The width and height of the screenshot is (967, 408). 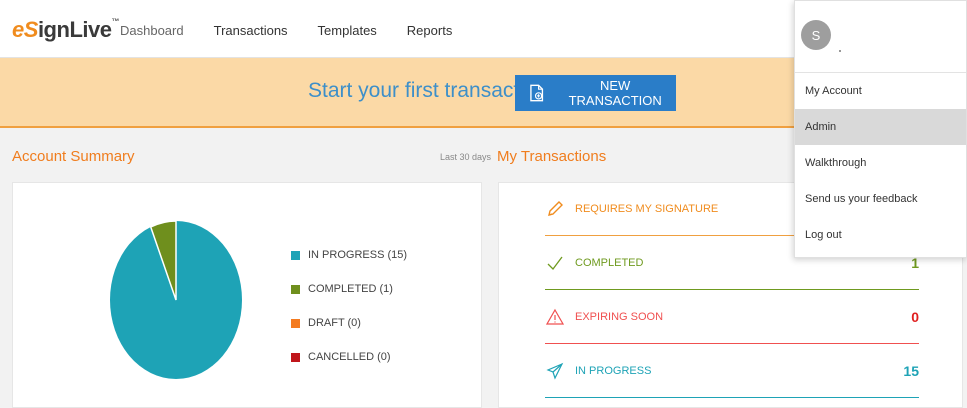 I want to click on pen-icon, so click(x=555, y=209).